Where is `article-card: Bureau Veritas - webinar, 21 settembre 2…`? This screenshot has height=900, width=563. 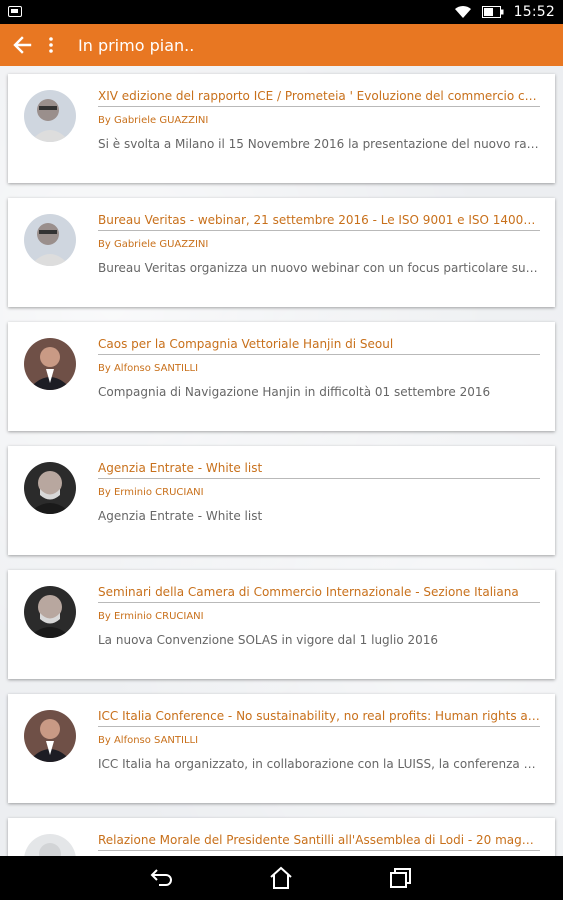
article-card: Bureau Veritas - webinar, 21 settembre 2… is located at coordinates (281, 252).